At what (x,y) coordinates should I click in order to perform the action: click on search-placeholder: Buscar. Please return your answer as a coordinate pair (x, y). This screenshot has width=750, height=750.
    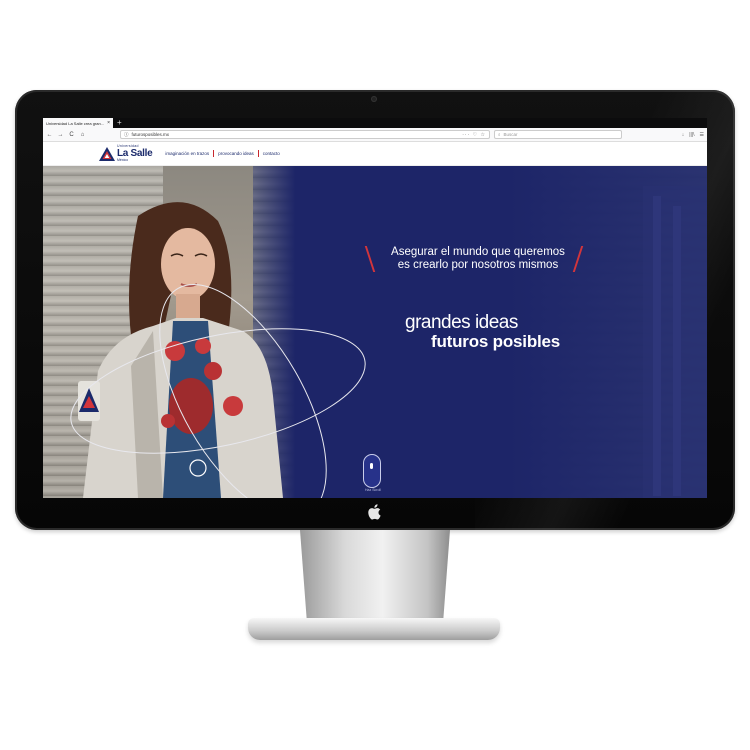
    Looking at the image, I should click on (510, 134).